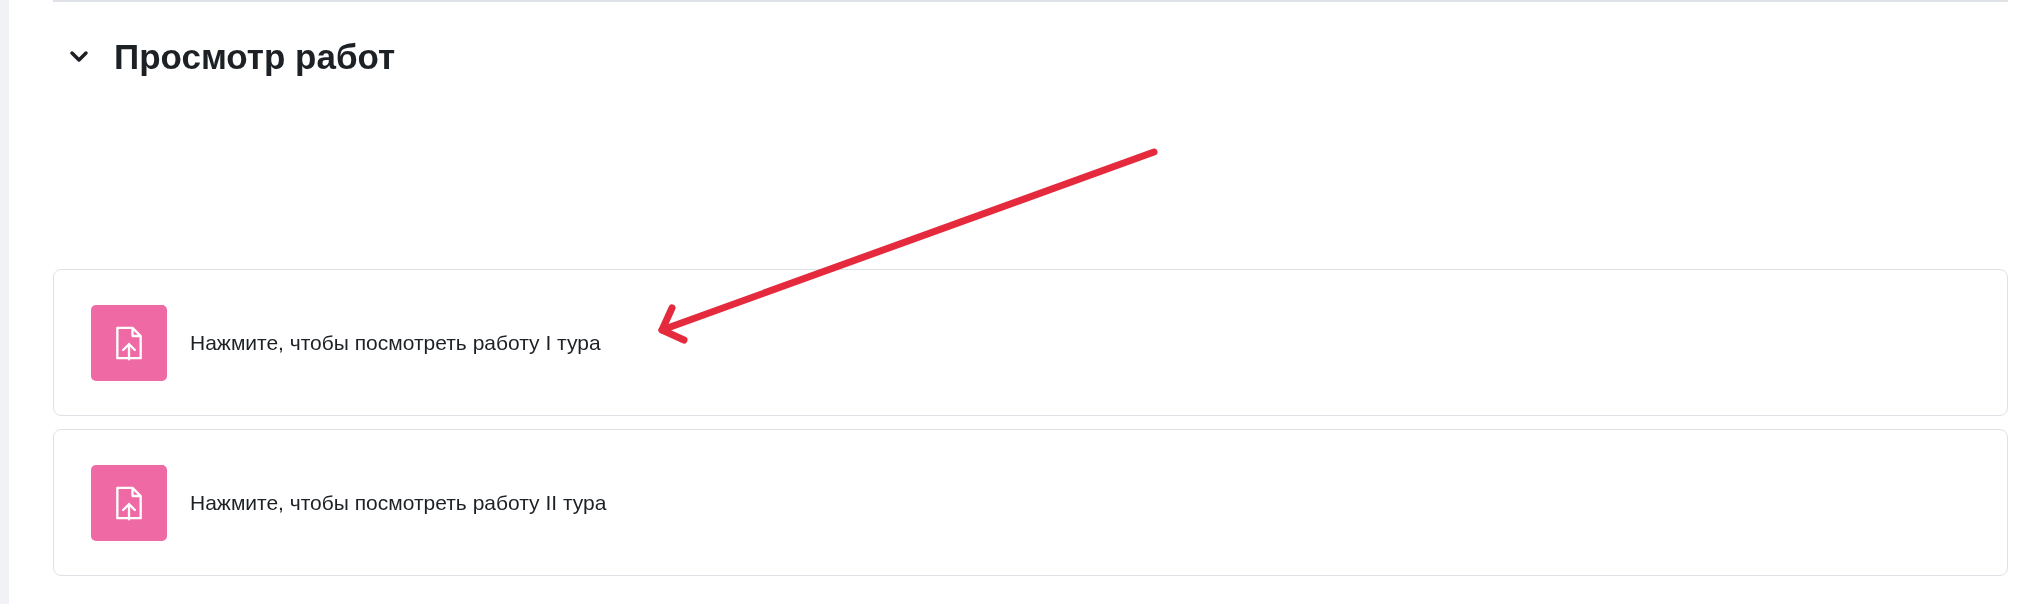 The width and height of the screenshot is (2042, 604). Describe the element at coordinates (255, 57) in the screenshot. I see `section-title: Просмотр работ` at that location.